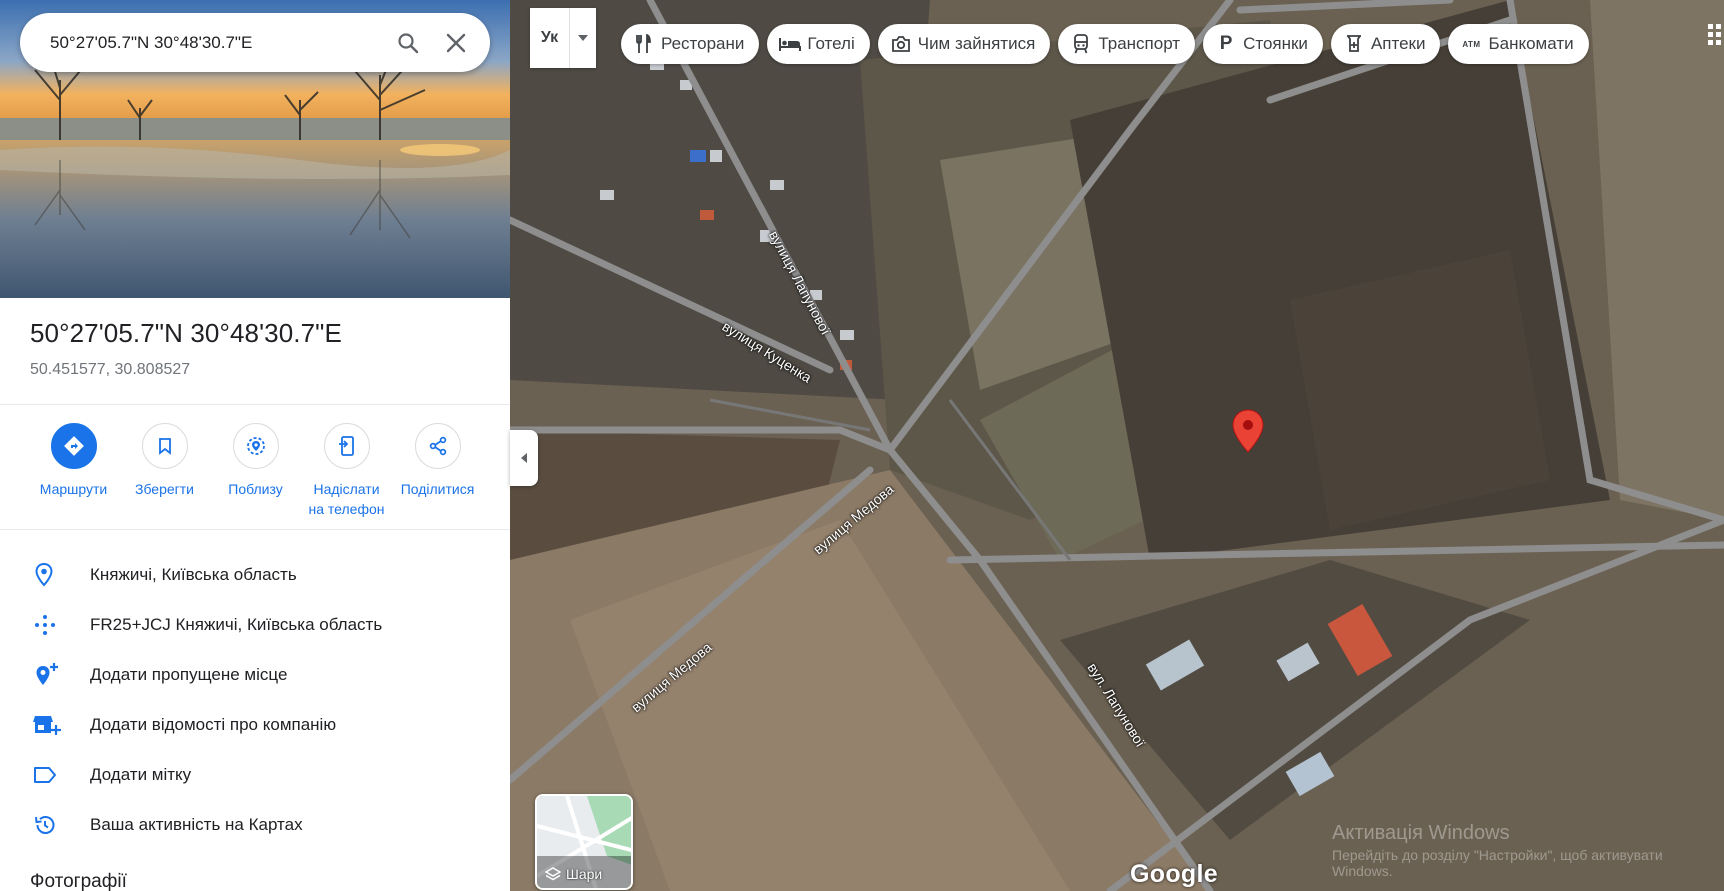 Image resolution: width=1724 pixels, height=891 pixels. I want to click on chevron-down-icon, so click(583, 38).